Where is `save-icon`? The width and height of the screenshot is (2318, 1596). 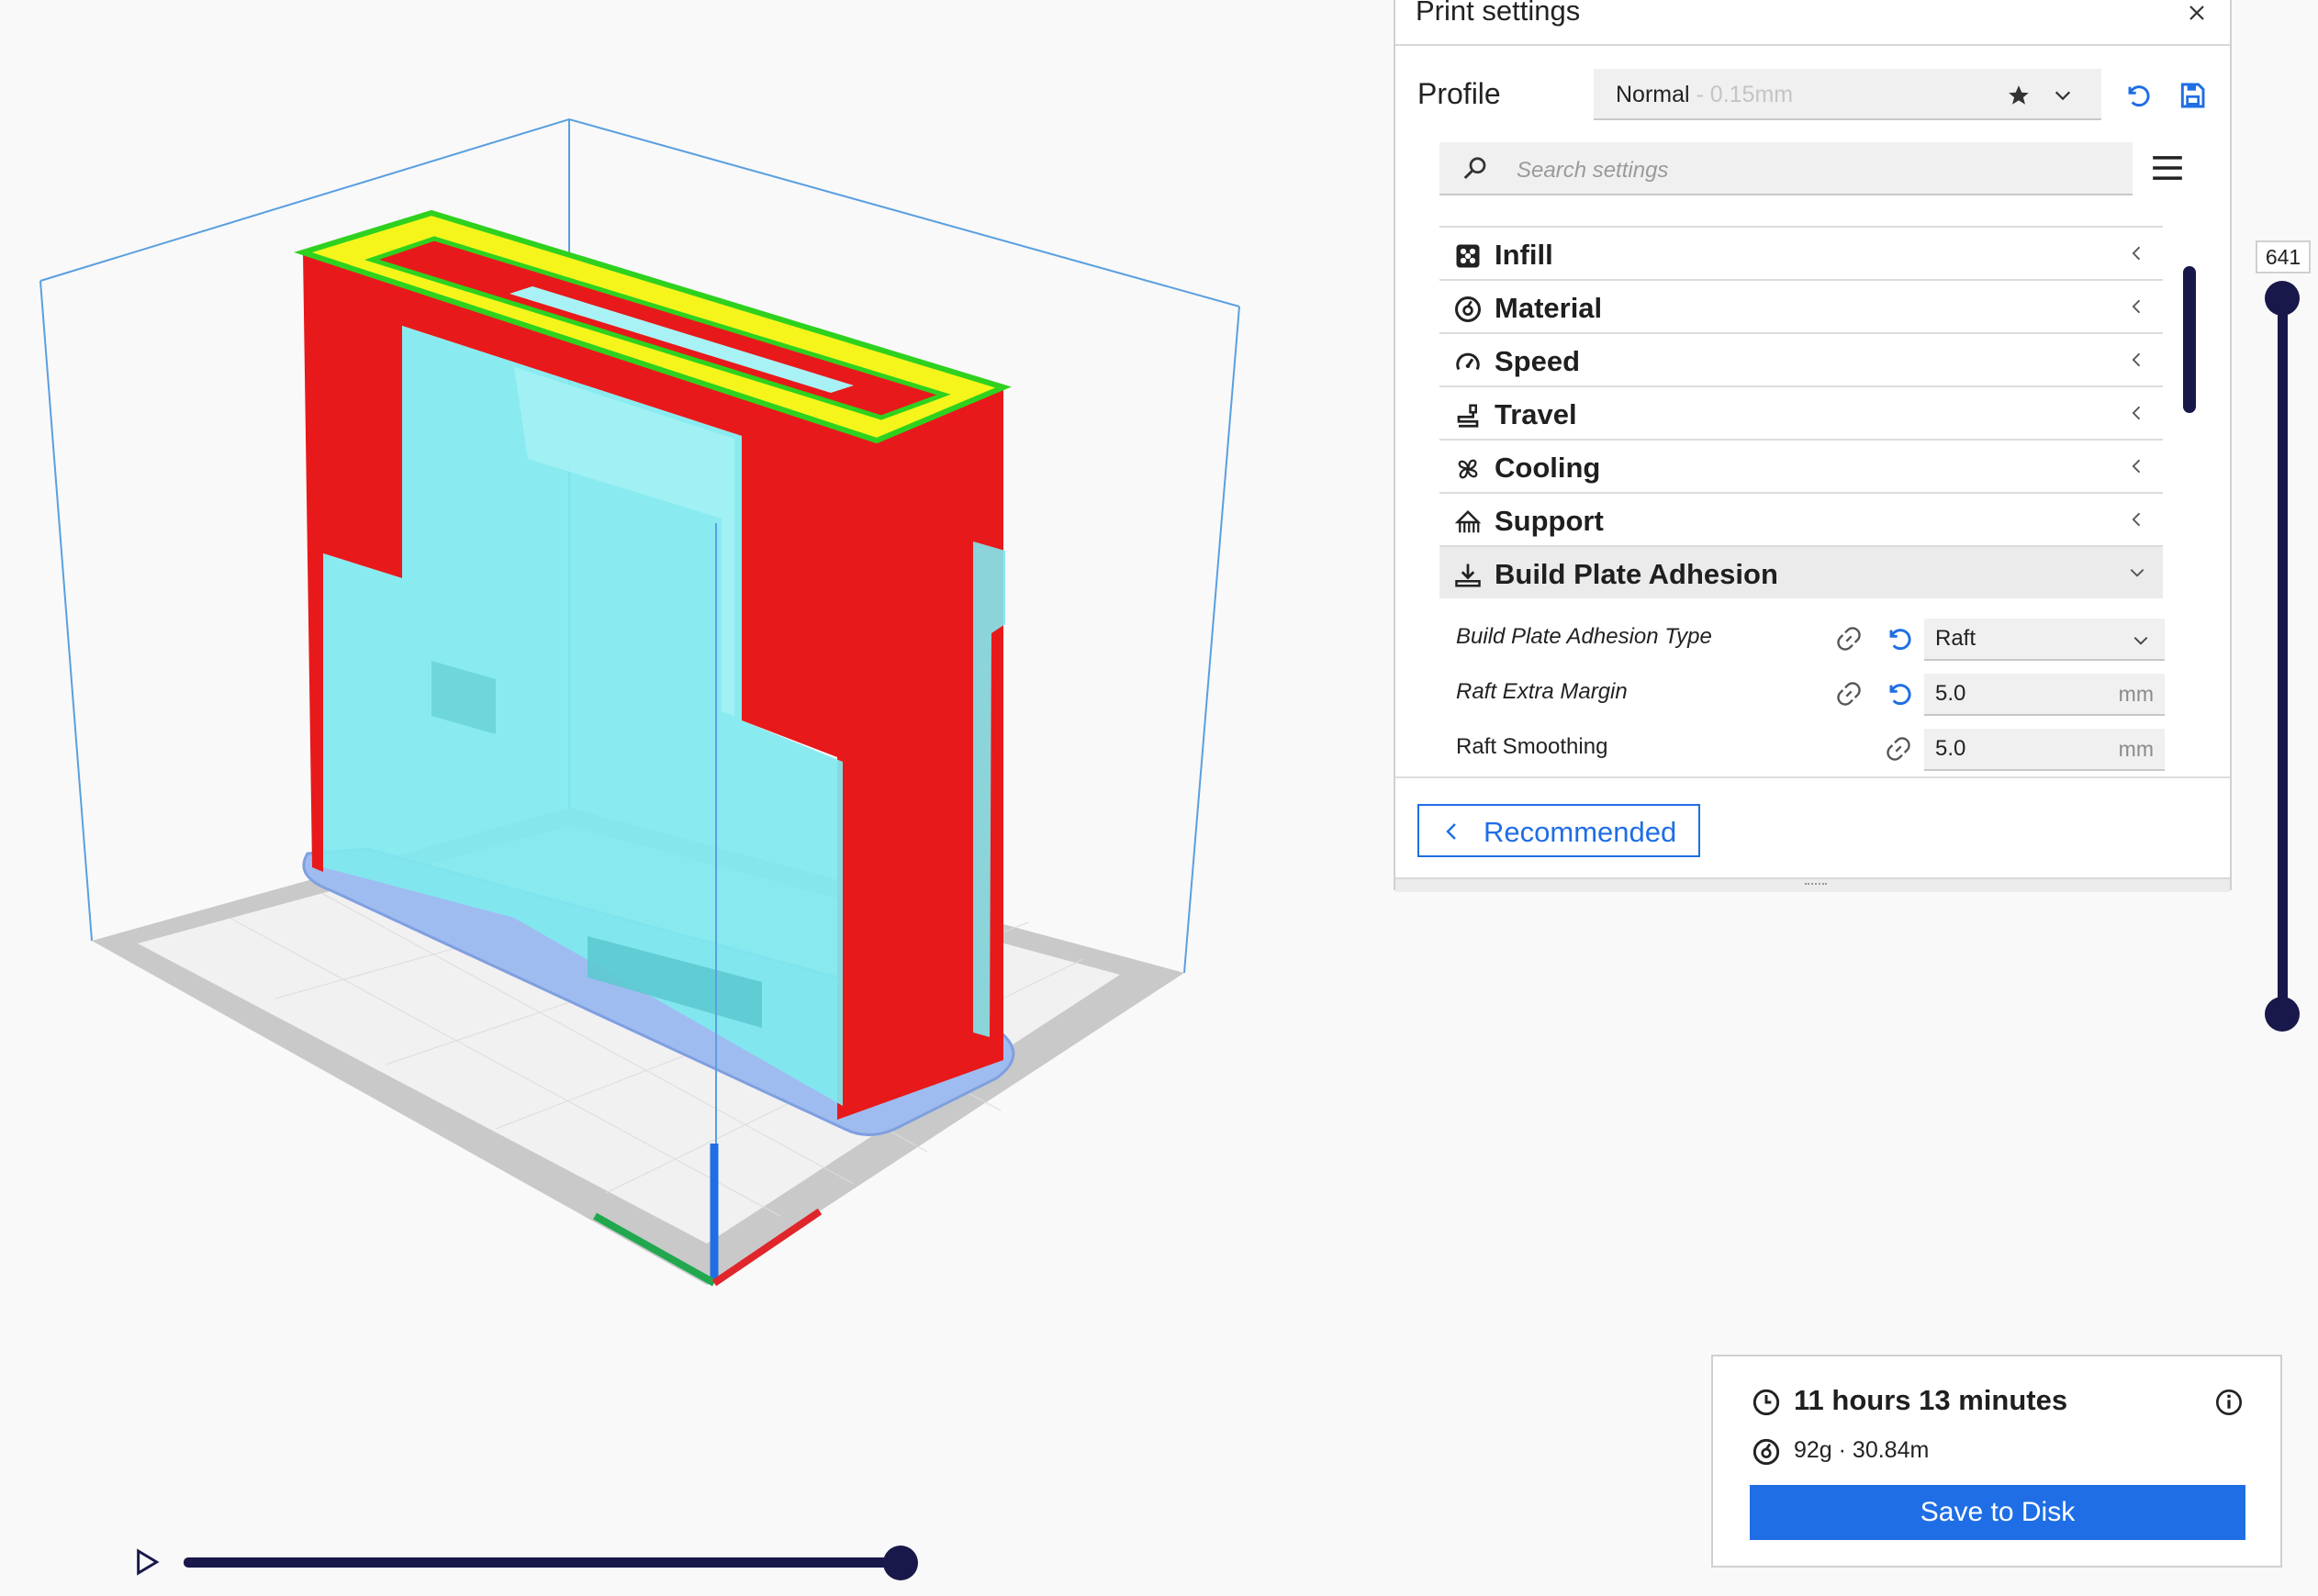
save-icon is located at coordinates (2192, 98).